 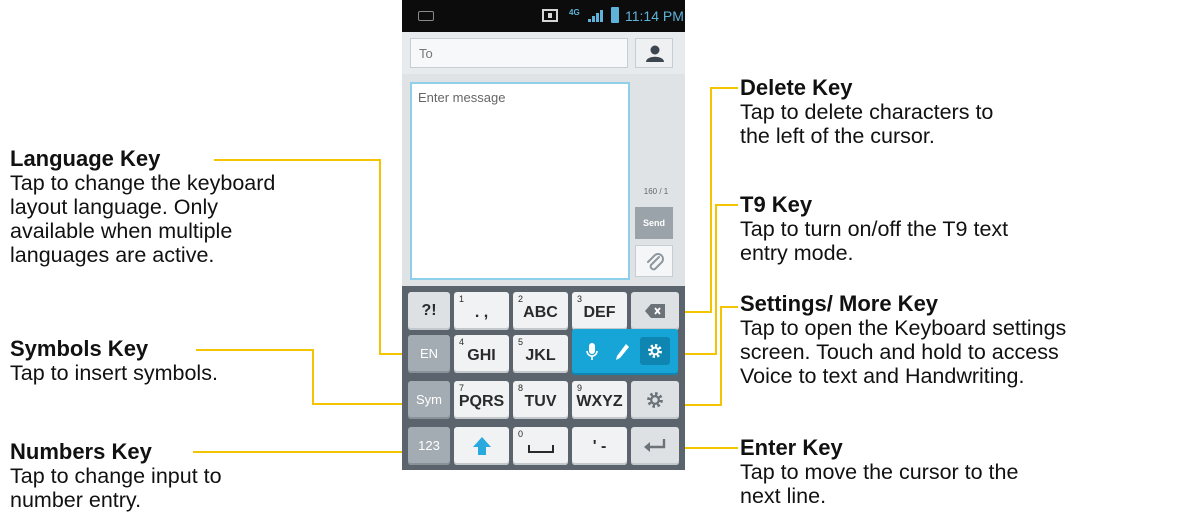 What do you see at coordinates (550, 15) in the screenshot?
I see `sim-icon` at bounding box center [550, 15].